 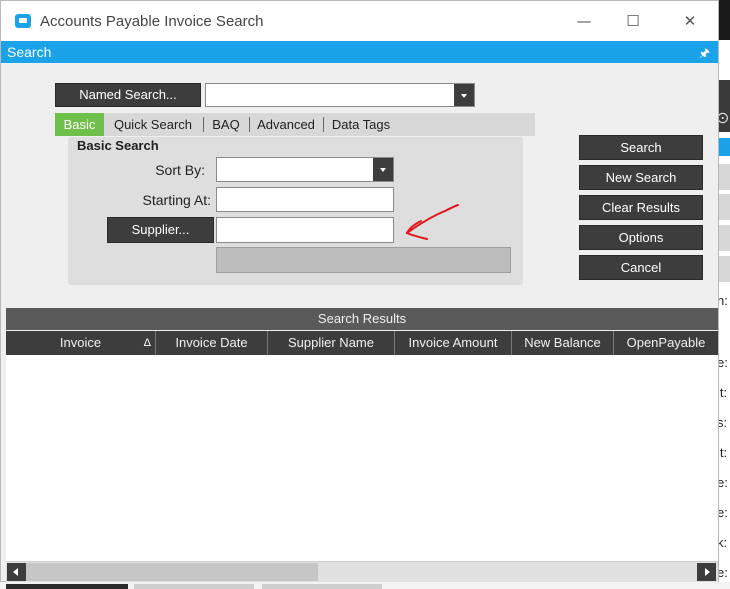 I want to click on window-title: Accounts Payable Invoice Search, so click(x=152, y=21).